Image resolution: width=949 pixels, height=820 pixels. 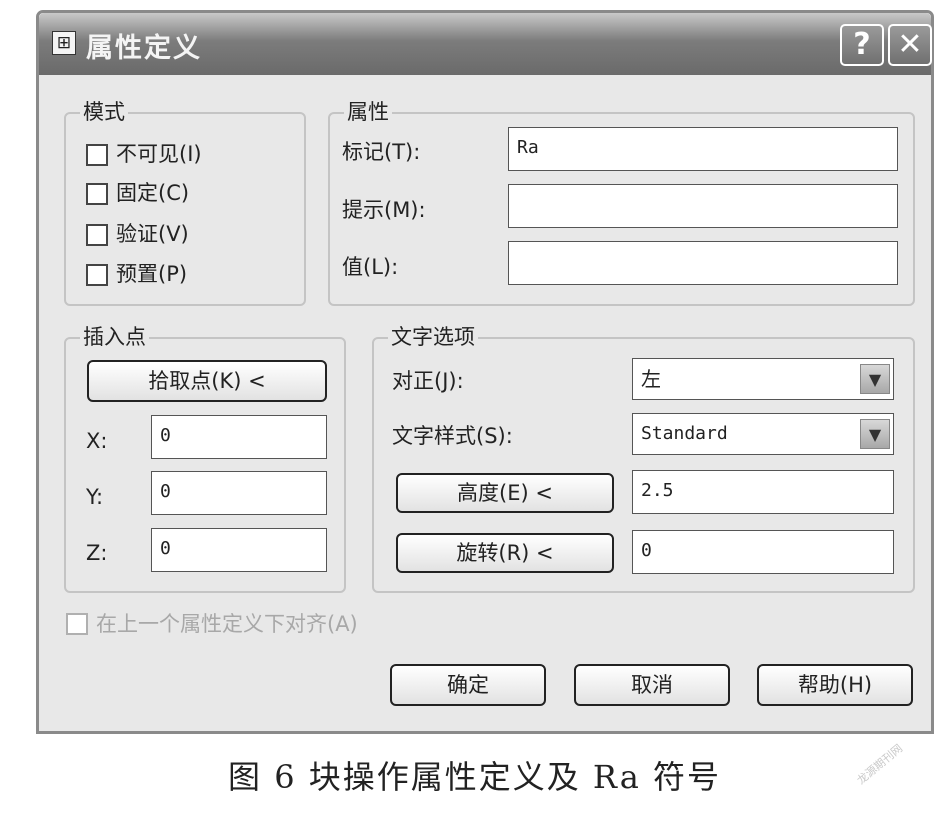 What do you see at coordinates (428, 381) in the screenshot?
I see `justification-label: 对正(J):` at bounding box center [428, 381].